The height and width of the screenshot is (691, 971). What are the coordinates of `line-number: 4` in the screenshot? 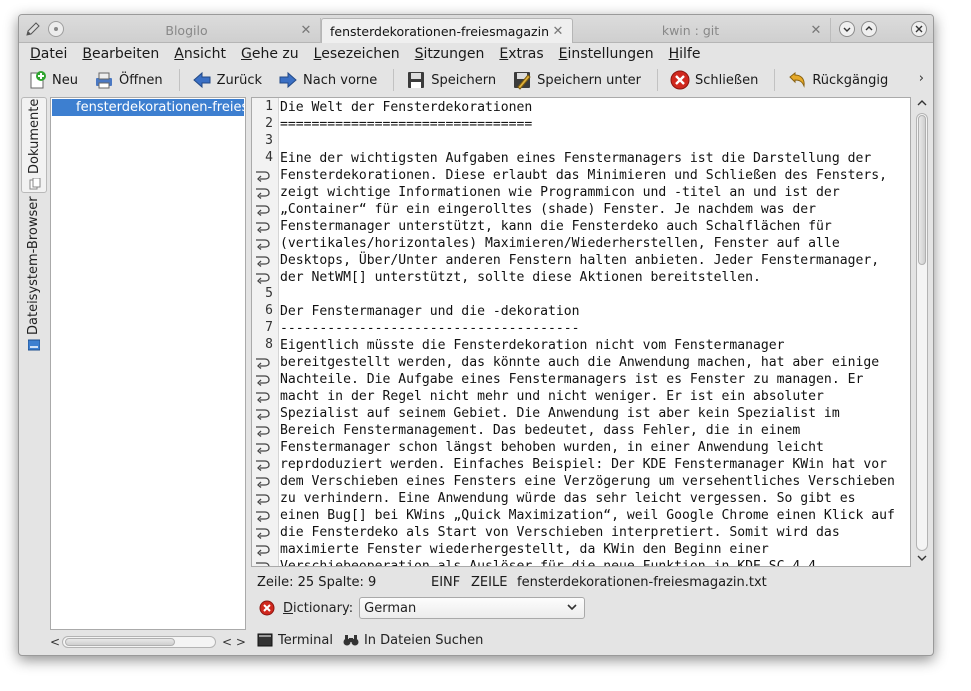 It's located at (269, 157).